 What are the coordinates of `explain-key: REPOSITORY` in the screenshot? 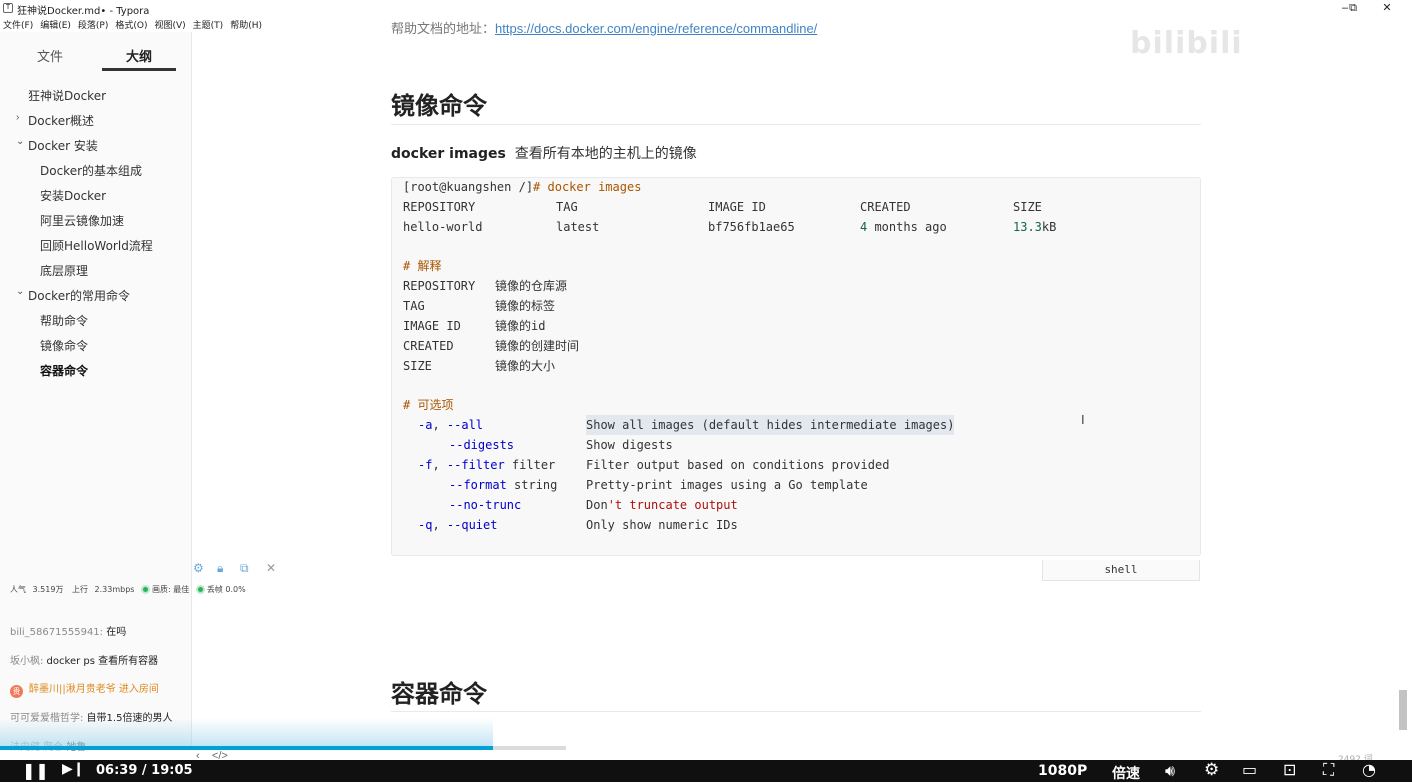 It's located at (439, 286).